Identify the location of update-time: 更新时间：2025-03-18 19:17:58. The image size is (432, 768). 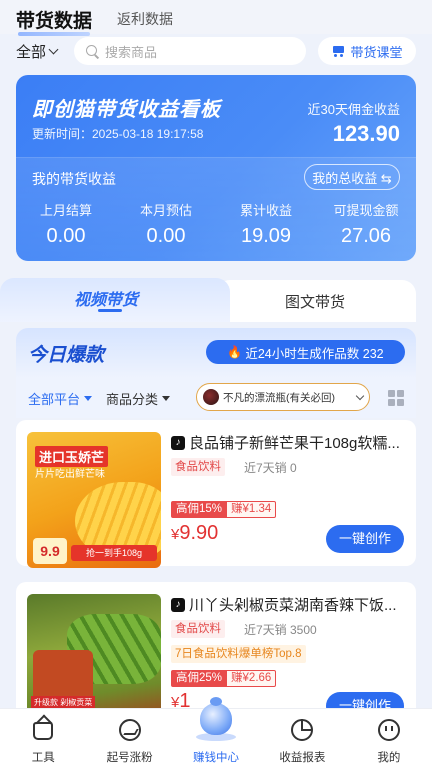
(118, 134).